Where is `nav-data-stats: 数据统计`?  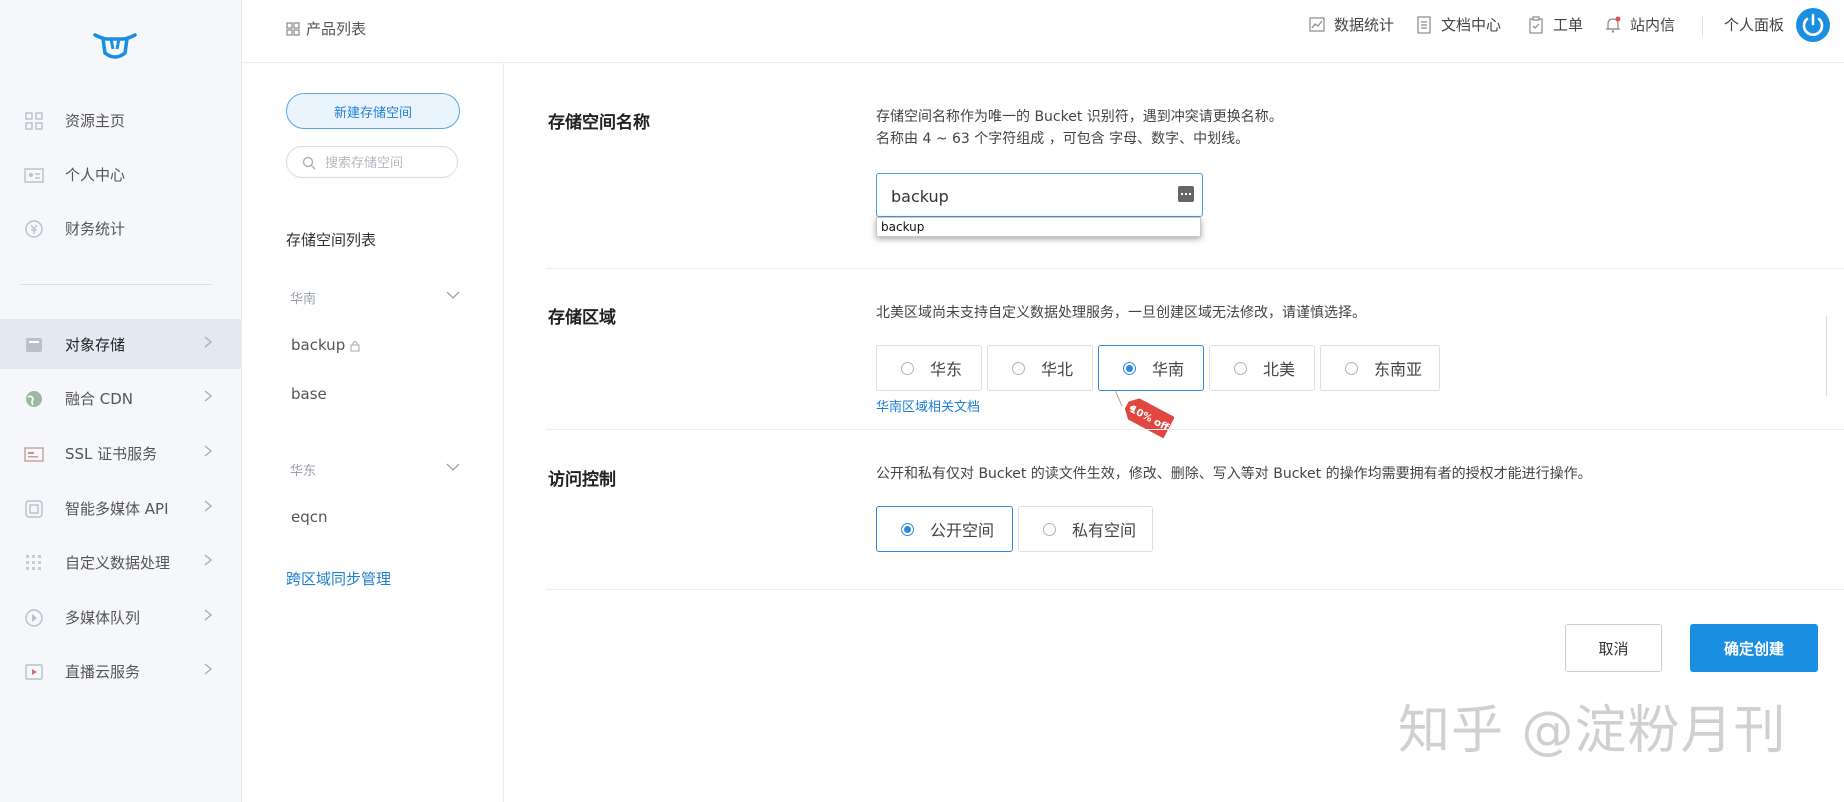 nav-data-stats: 数据统计 is located at coordinates (1351, 24).